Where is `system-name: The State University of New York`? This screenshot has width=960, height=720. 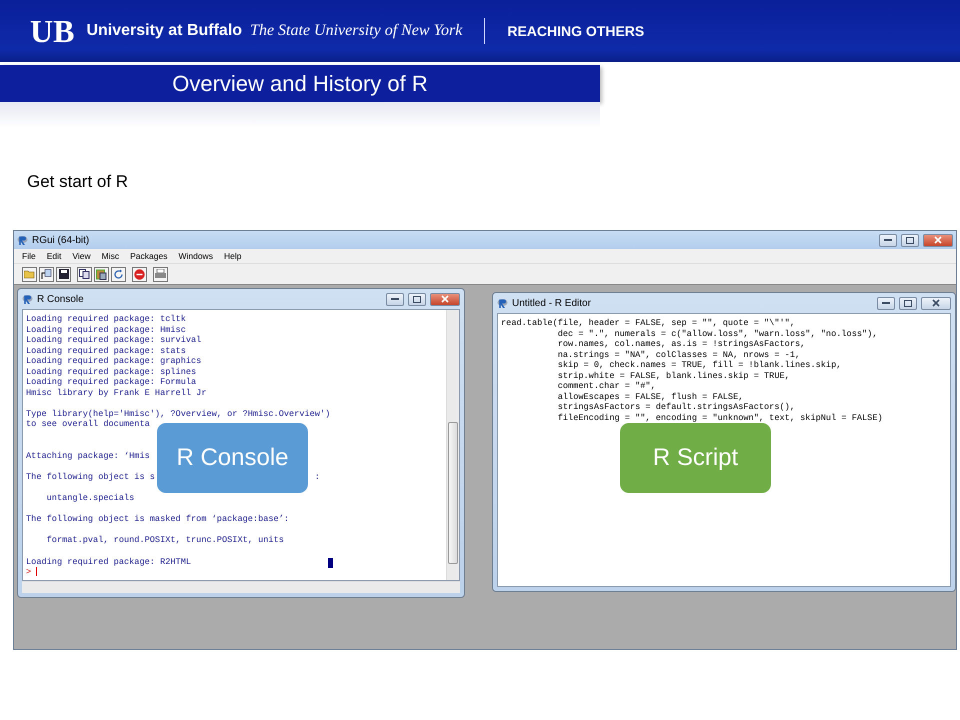
system-name: The State University of New York is located at coordinates (356, 31).